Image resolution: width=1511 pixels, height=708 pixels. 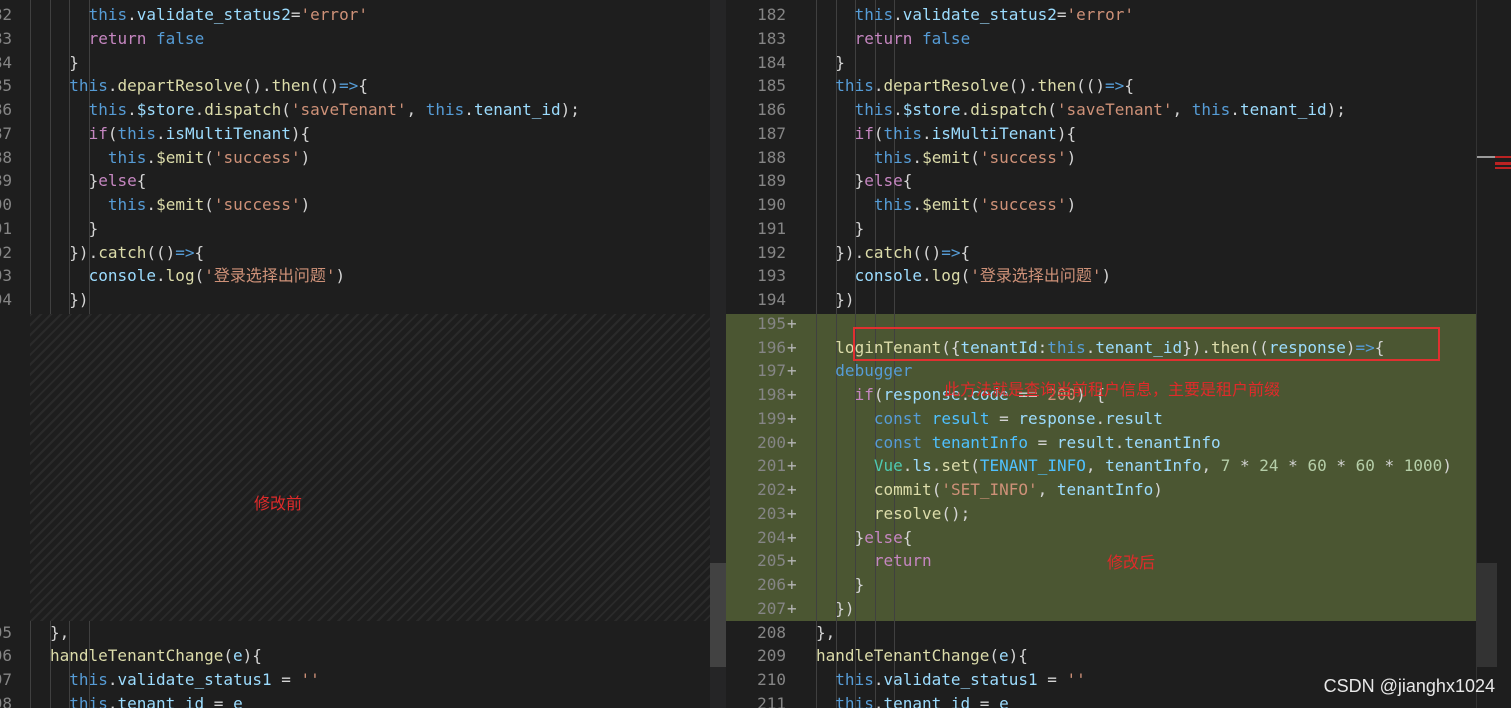 What do you see at coordinates (902, 561) in the screenshot?
I see `code-token: return` at bounding box center [902, 561].